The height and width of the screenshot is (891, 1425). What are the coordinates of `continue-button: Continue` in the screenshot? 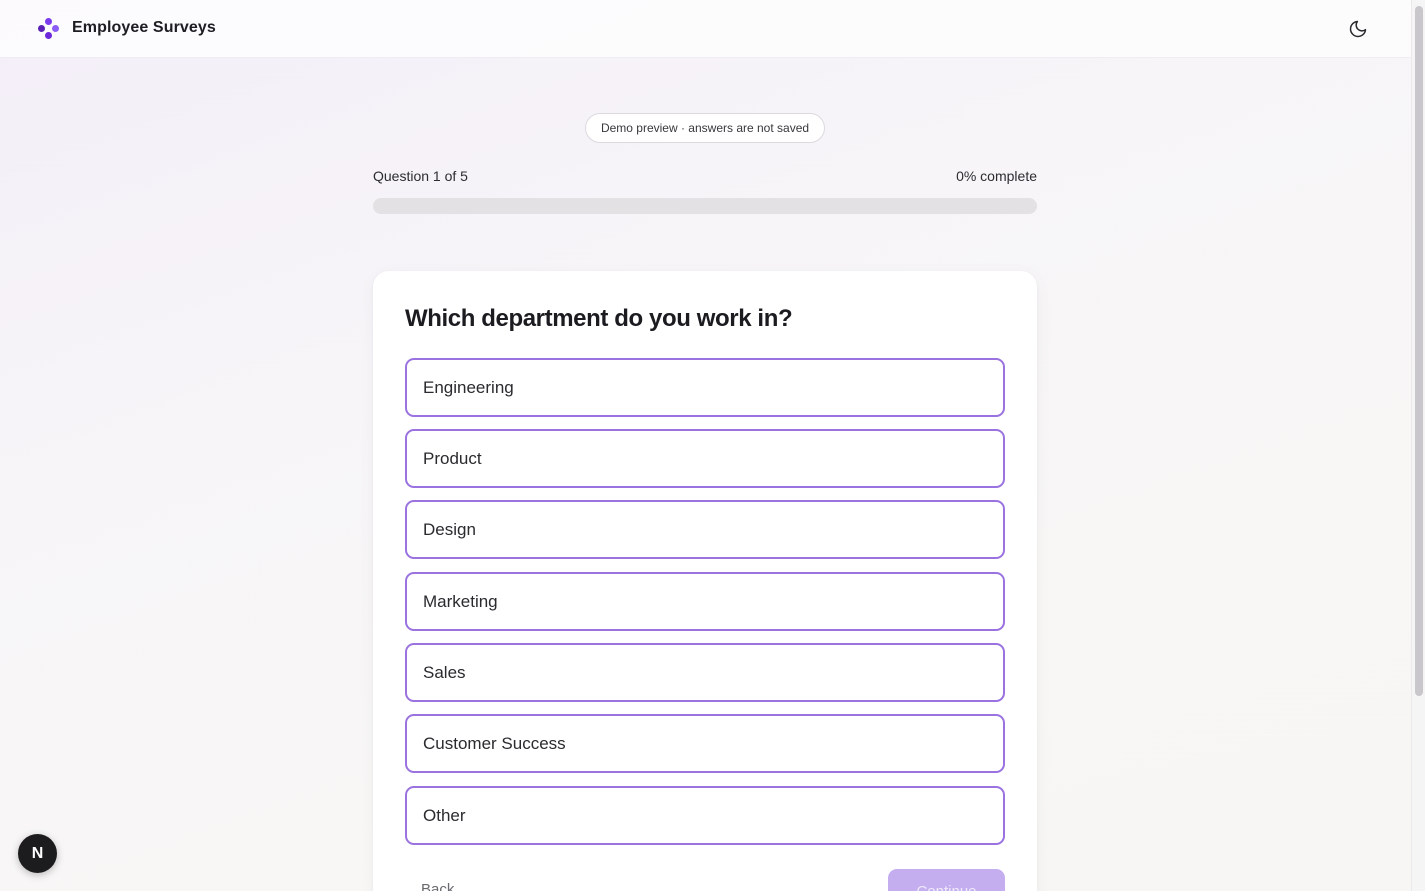 It's located at (946, 880).